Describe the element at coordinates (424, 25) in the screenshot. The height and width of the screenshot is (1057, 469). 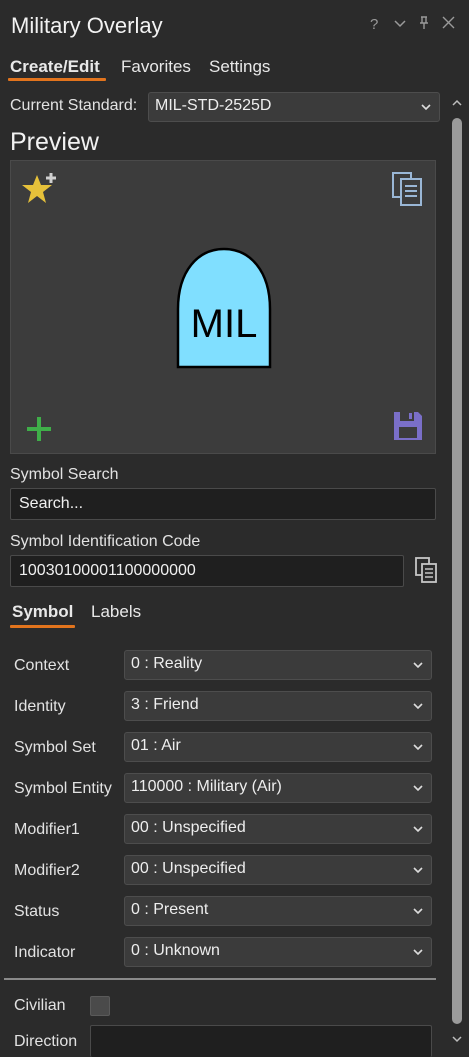
I see `pin-icon` at that location.